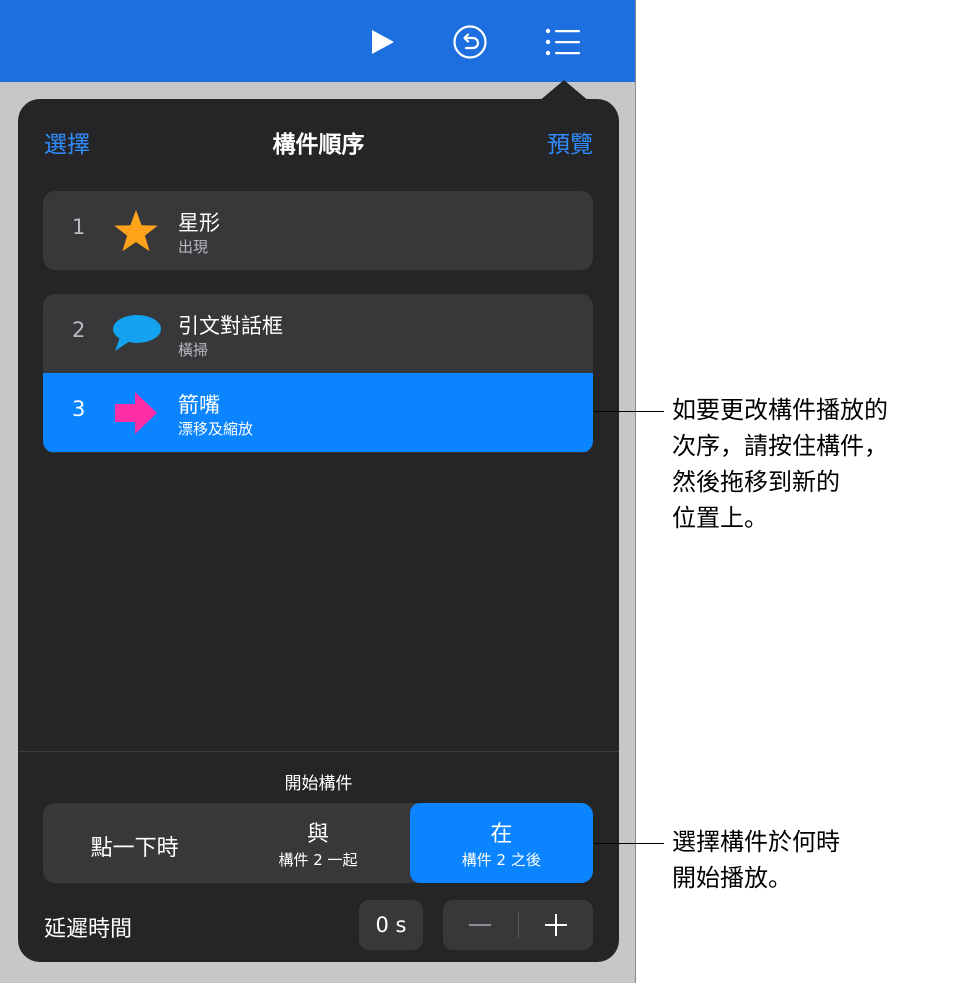  What do you see at coordinates (137, 333) in the screenshot?
I see `speech-bubble-icon` at bounding box center [137, 333].